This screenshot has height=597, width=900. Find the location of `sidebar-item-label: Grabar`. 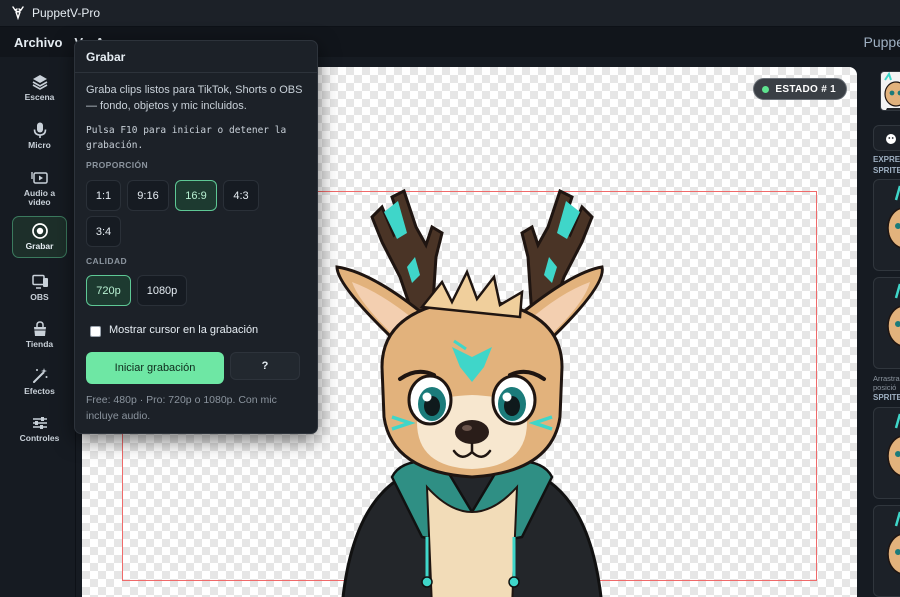

sidebar-item-label: Grabar is located at coordinates (39, 246).